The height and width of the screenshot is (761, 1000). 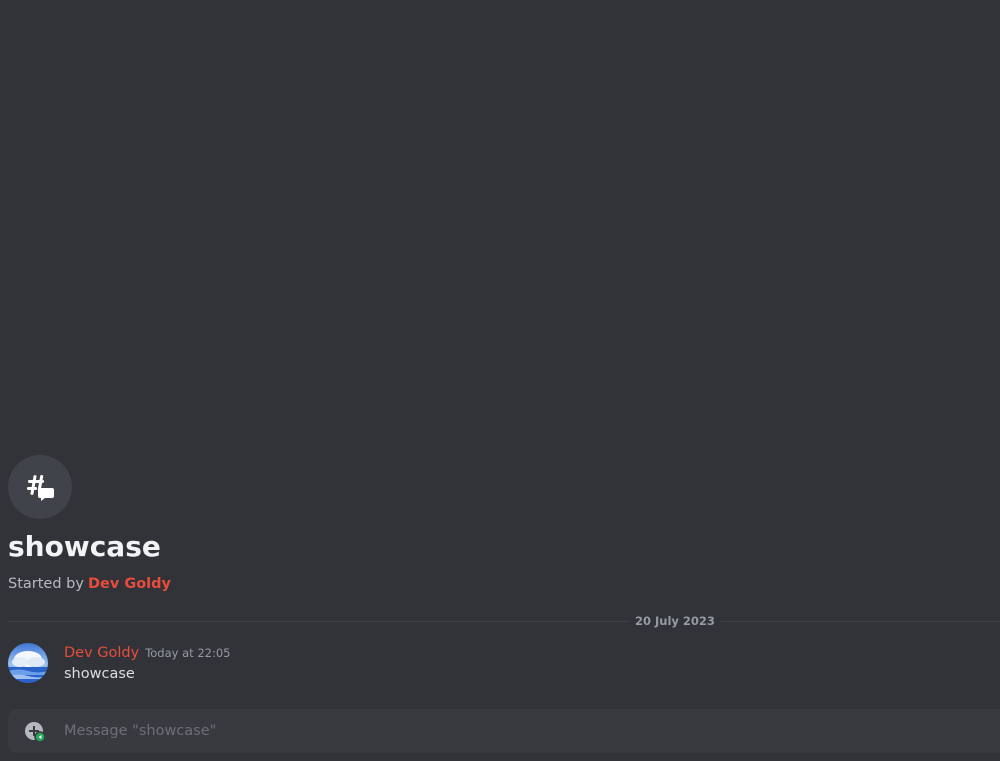 What do you see at coordinates (504, 664) in the screenshot?
I see `message-item: Dev Goldy Today at 22:05 showcase` at bounding box center [504, 664].